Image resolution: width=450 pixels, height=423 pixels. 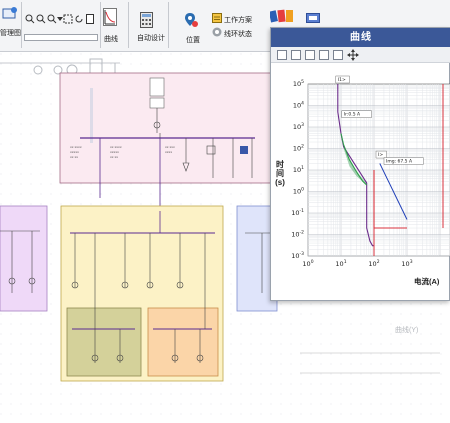 What do you see at coordinates (217, 32) in the screenshot?
I see `circuit-status-icon` at bounding box center [217, 32].